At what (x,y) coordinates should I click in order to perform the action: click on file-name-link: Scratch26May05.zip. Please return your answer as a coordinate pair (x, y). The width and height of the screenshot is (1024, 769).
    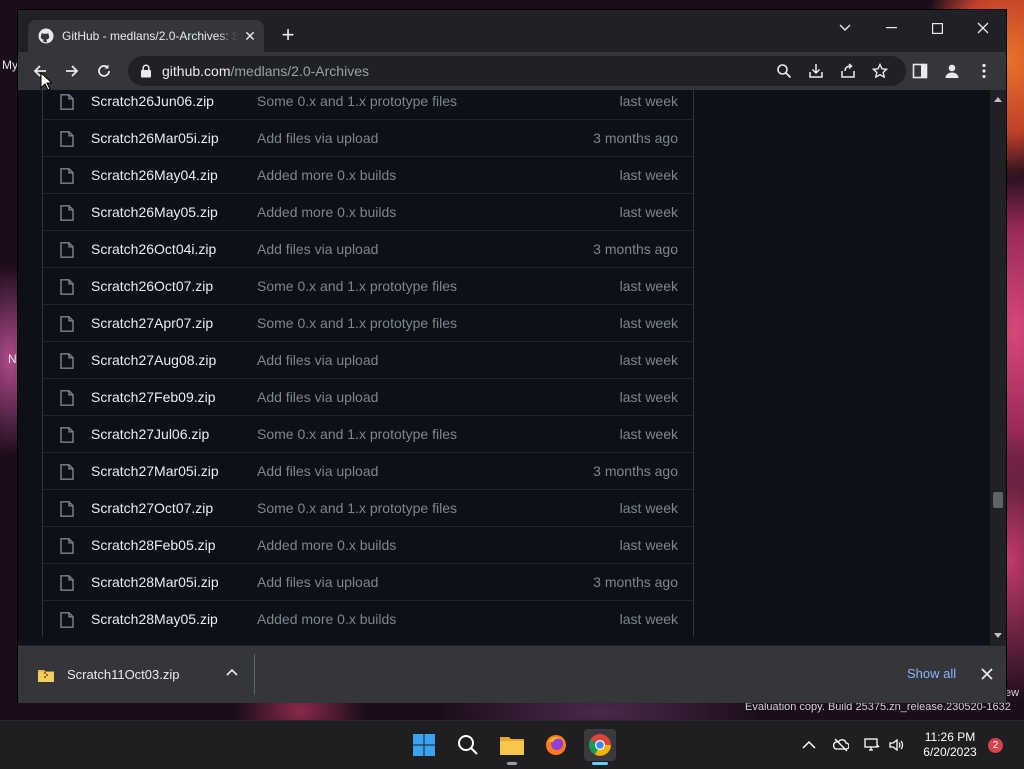
    Looking at the image, I should click on (154, 212).